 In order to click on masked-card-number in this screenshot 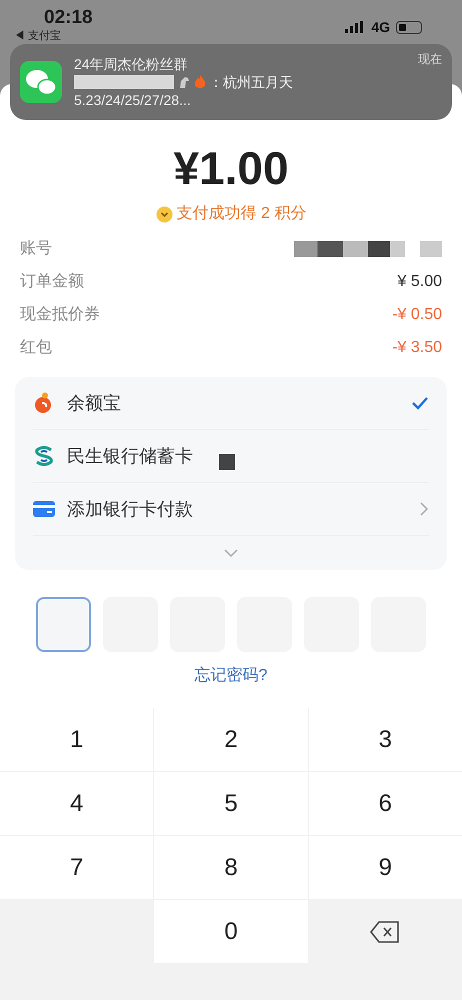, I will do `click(227, 462)`.